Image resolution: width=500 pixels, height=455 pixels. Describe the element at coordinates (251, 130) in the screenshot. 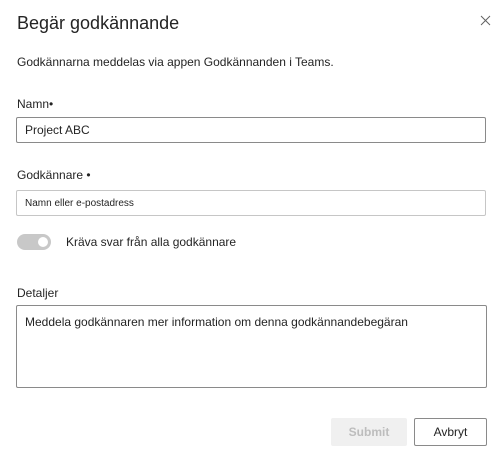

I see `name-input` at that location.